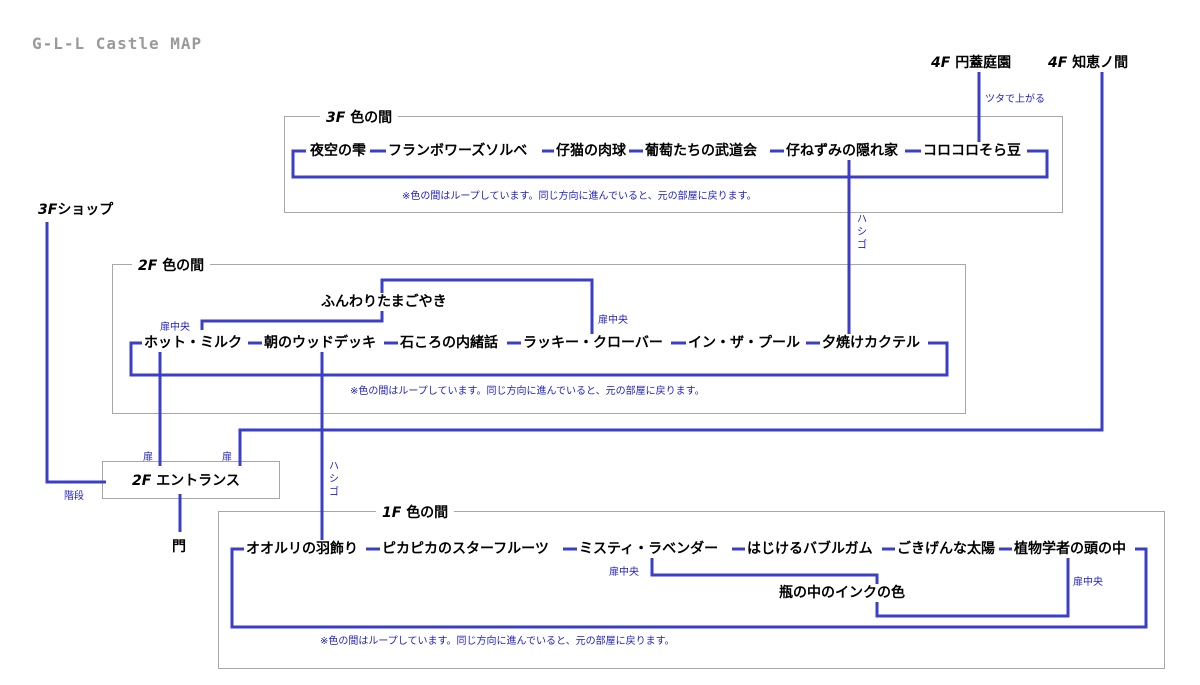  Describe the element at coordinates (449, 343) in the screenshot. I see `room-2f-3: 石ころの内緒話` at that location.